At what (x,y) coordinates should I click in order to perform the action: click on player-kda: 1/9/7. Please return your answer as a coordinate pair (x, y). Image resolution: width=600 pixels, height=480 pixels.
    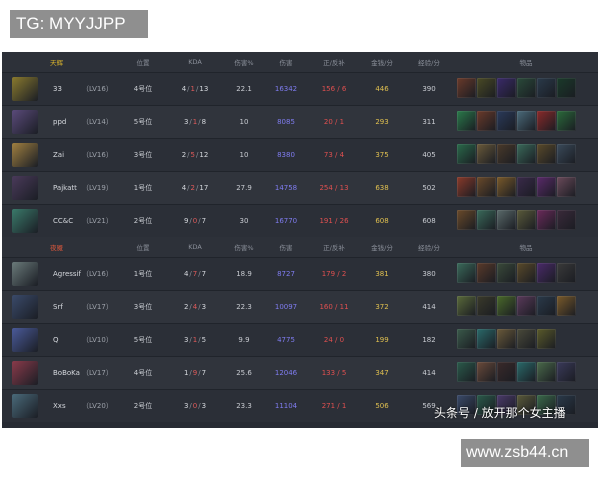
    Looking at the image, I should click on (195, 373).